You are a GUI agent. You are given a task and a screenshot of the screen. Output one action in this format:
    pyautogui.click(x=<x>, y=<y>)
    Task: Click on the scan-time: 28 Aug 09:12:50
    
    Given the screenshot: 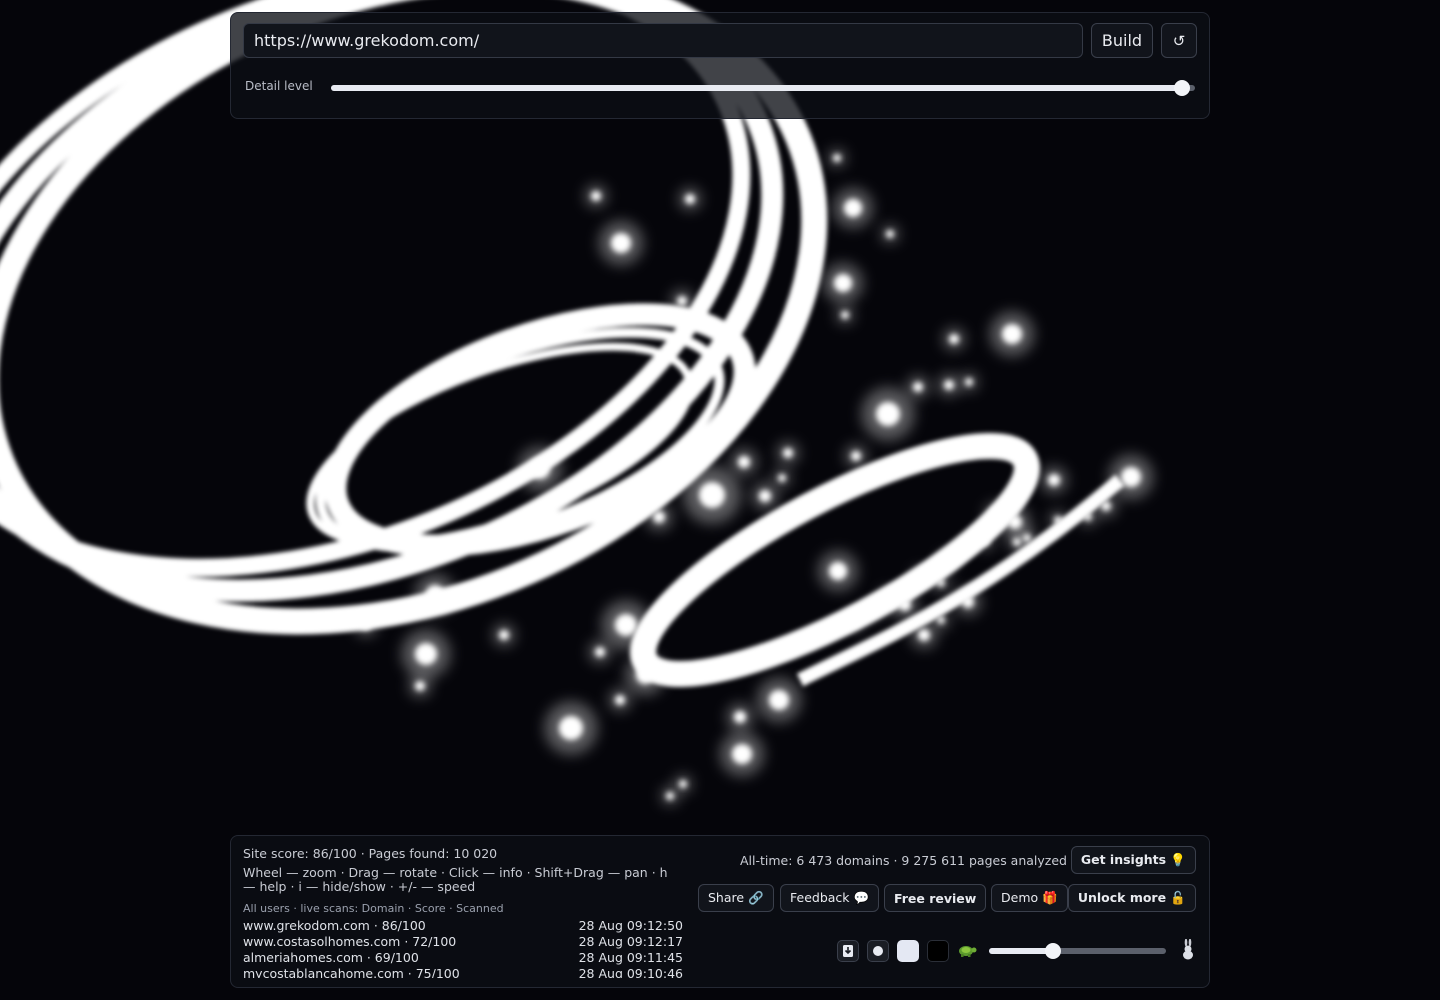 What is the action you would take?
    pyautogui.click(x=630, y=925)
    